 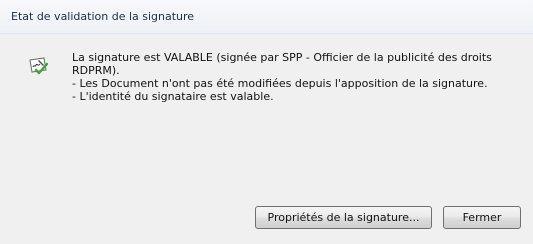 I want to click on title-bar: Etat de validation de la signature, so click(x=266, y=17).